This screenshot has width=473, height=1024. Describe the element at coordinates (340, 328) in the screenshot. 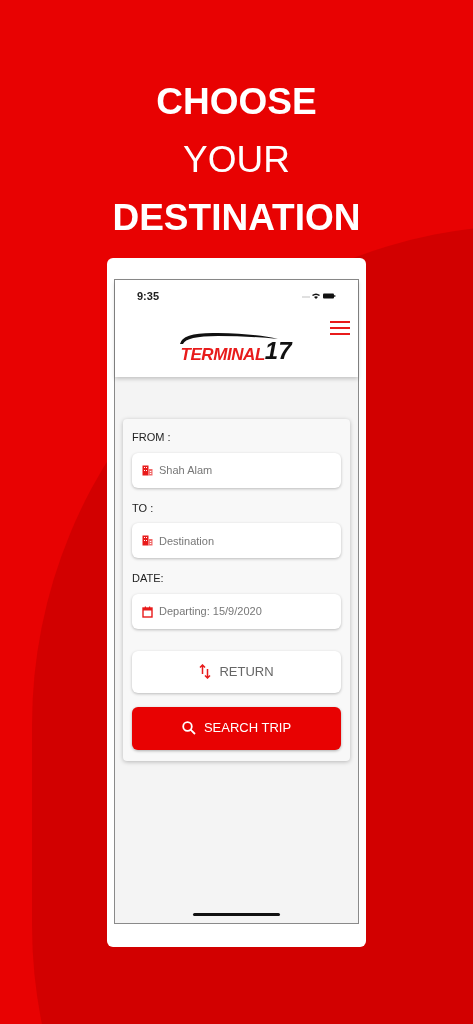

I see `menu-button` at that location.